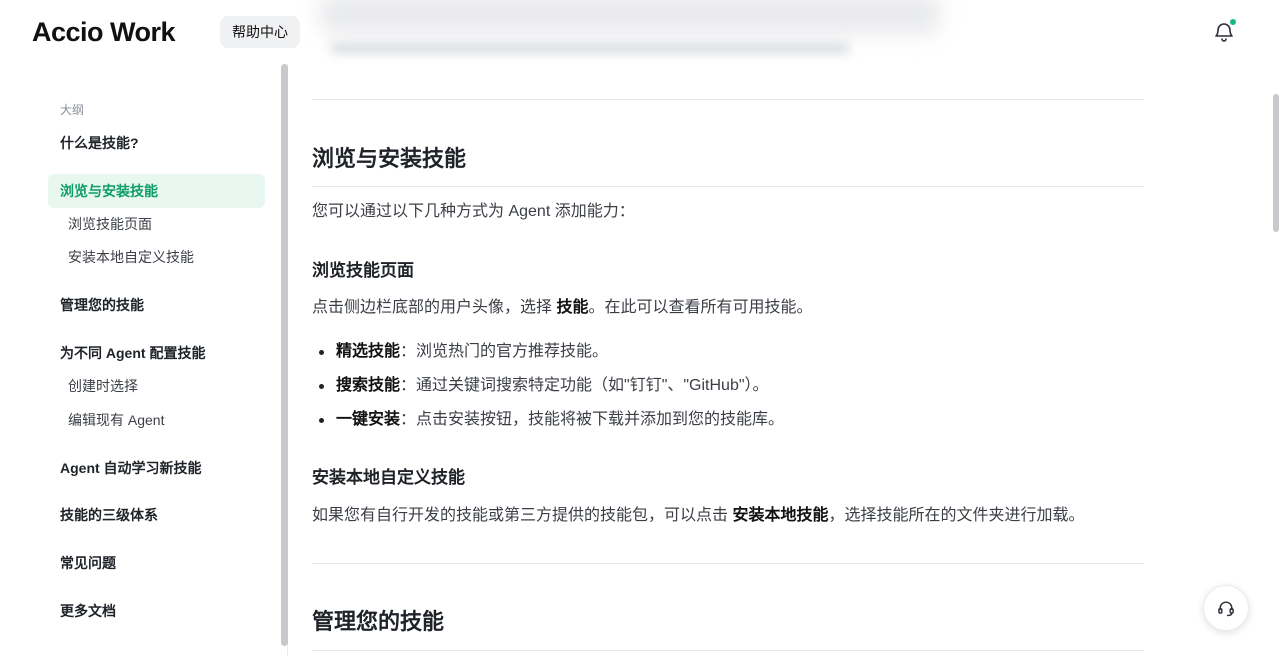 The width and height of the screenshot is (1280, 656). What do you see at coordinates (584, 385) in the screenshot?
I see `list-item-text: ：通过关键词搜索特定功能（如"钉钉"、"GitHub"）。` at bounding box center [584, 385].